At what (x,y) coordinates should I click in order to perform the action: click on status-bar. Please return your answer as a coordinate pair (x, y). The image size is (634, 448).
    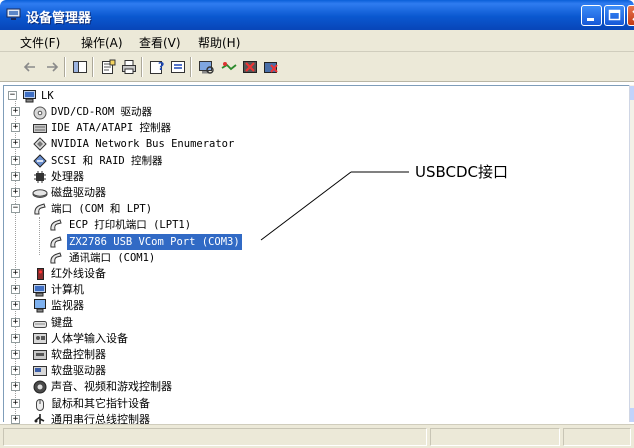
    Looking at the image, I should click on (317, 436).